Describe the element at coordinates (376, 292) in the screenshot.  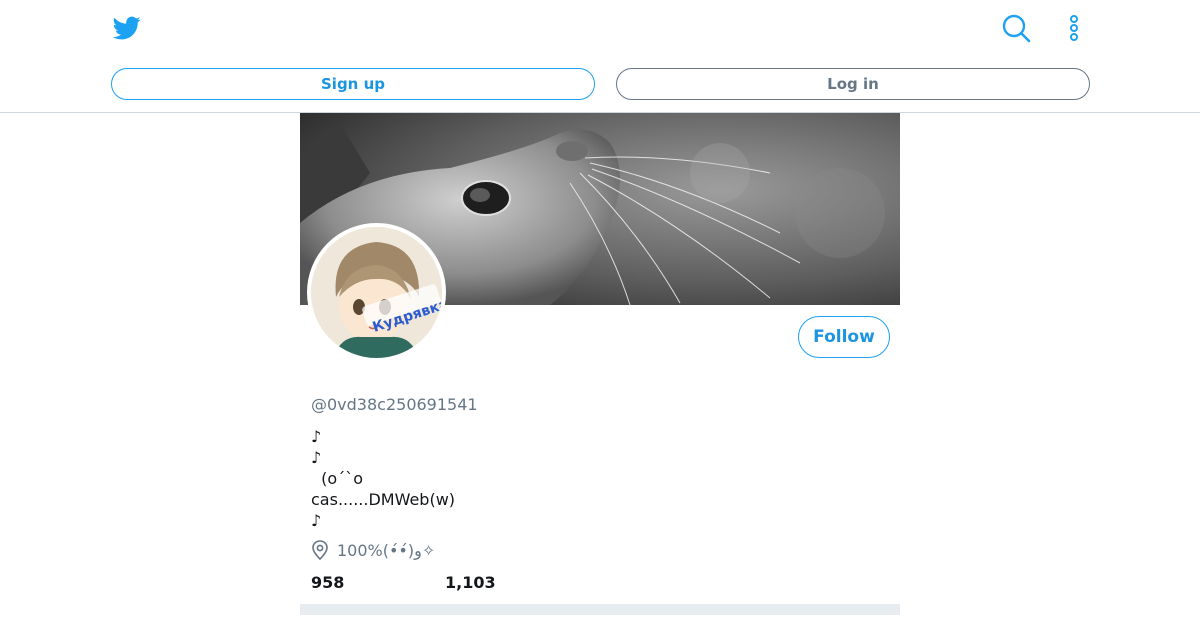
I see `profile-avatar: Кудрявка` at that location.